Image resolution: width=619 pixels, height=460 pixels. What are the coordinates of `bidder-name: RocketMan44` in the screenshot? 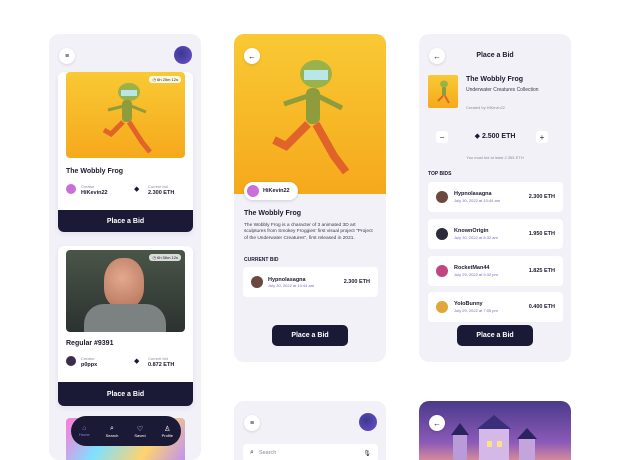 It's located at (472, 268).